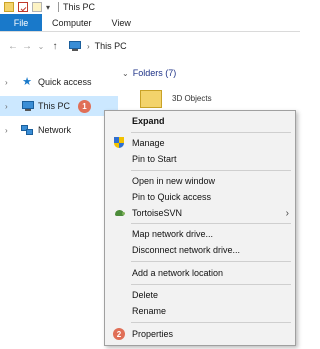 The image size is (320, 349). What do you see at coordinates (287, 213) in the screenshot?
I see `submenu-arrow-icon: ›` at bounding box center [287, 213].